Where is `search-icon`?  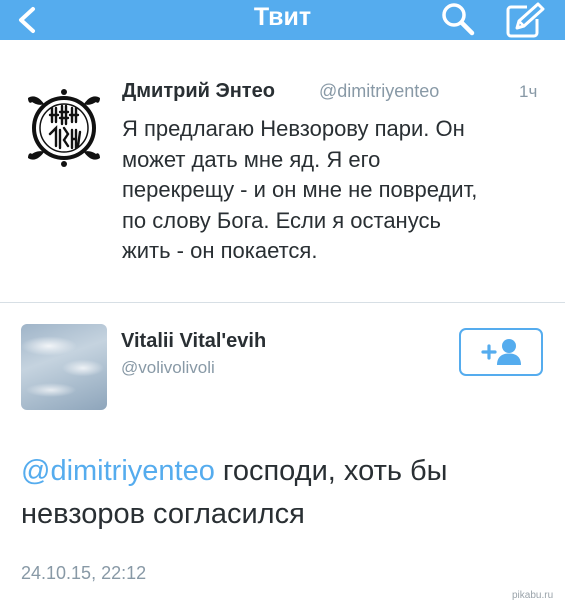 search-icon is located at coordinates (458, 19).